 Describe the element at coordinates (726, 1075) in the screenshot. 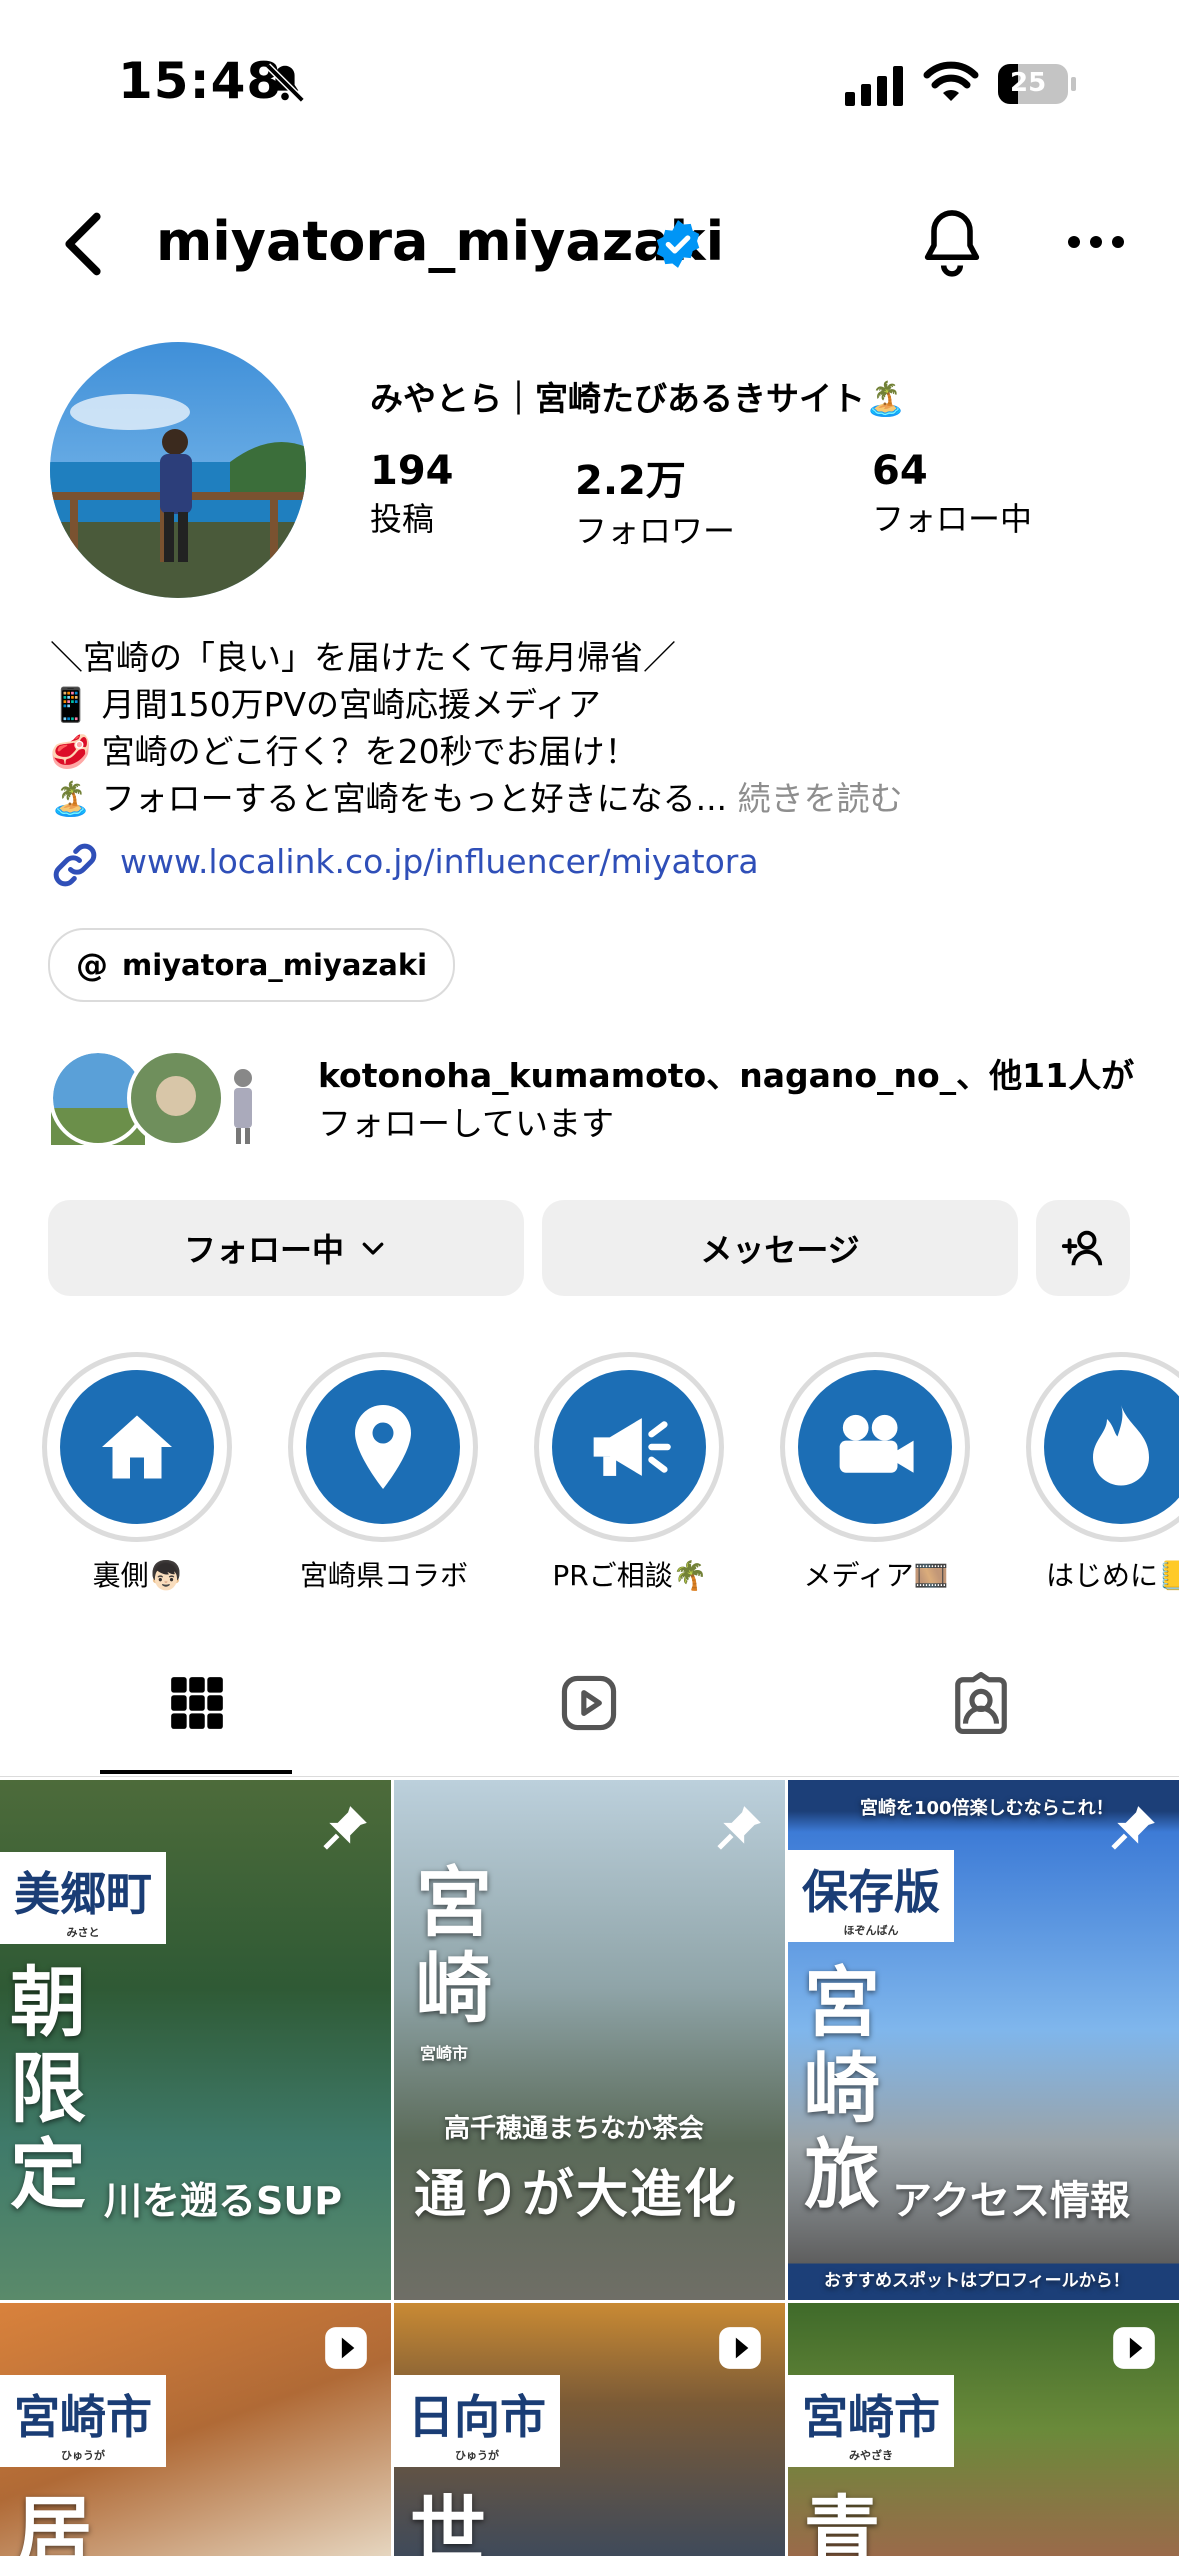

I see `mutual-followers-names: kotonoha_kumamoto、nagano_no_、他11人が` at that location.